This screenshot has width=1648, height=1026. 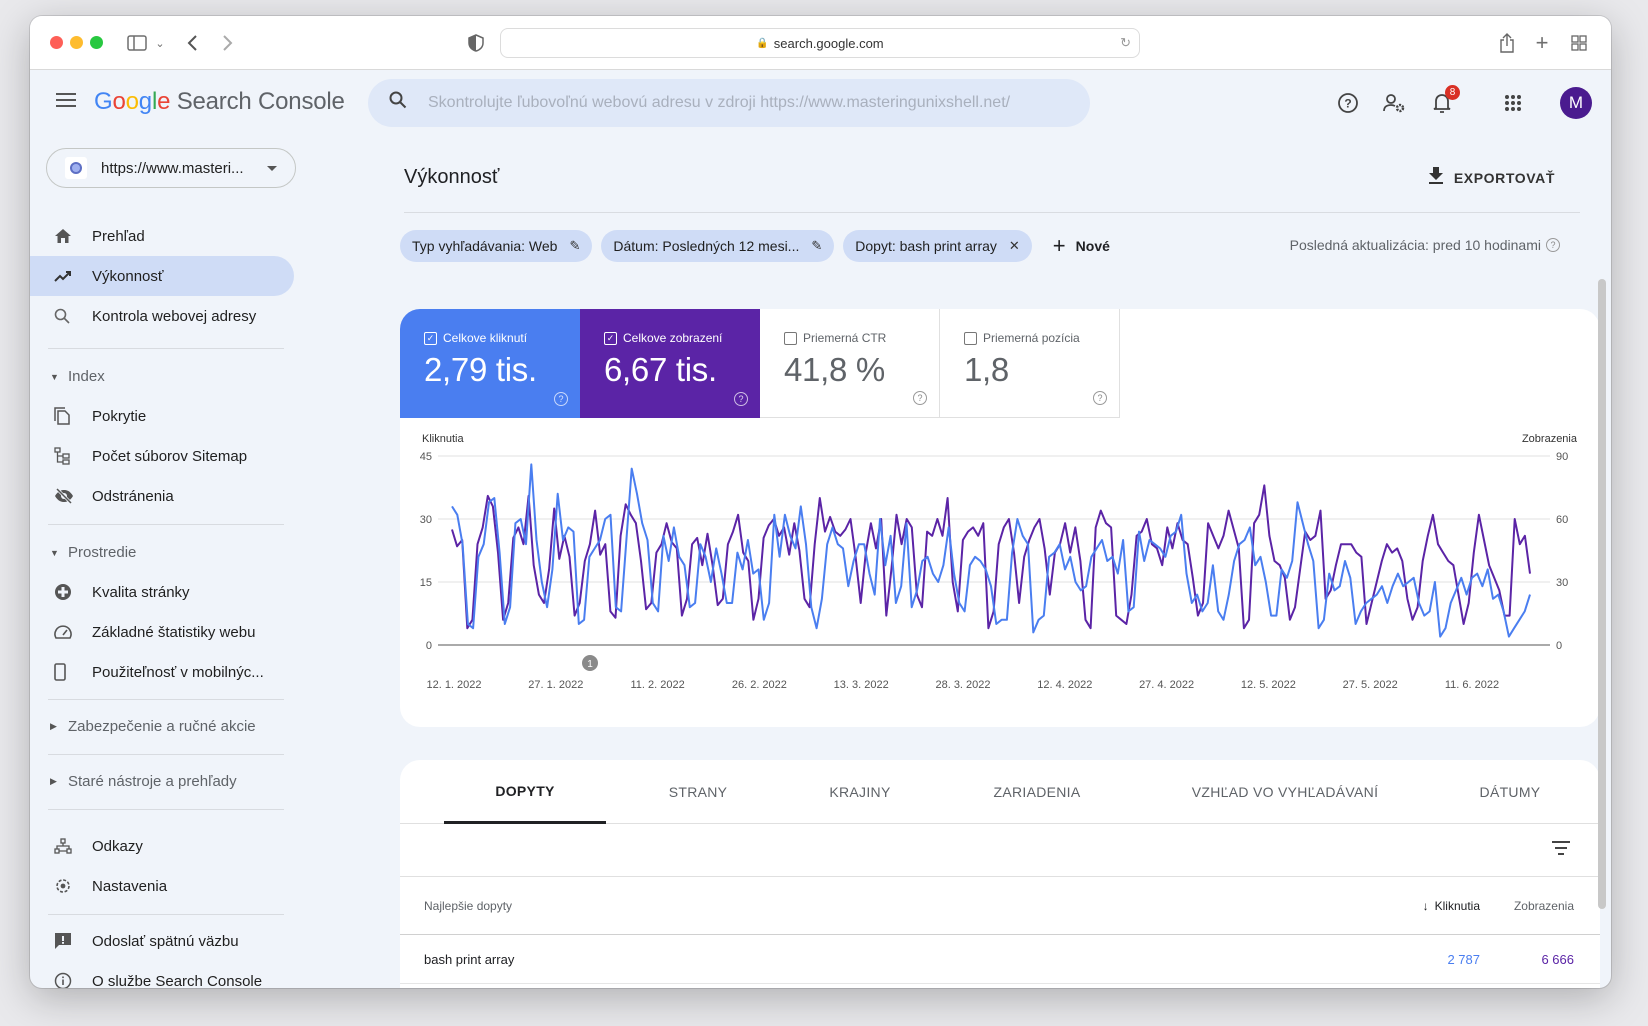 What do you see at coordinates (1420, 906) in the screenshot?
I see `column-header-clicks: ↓ Kliknutia` at bounding box center [1420, 906].